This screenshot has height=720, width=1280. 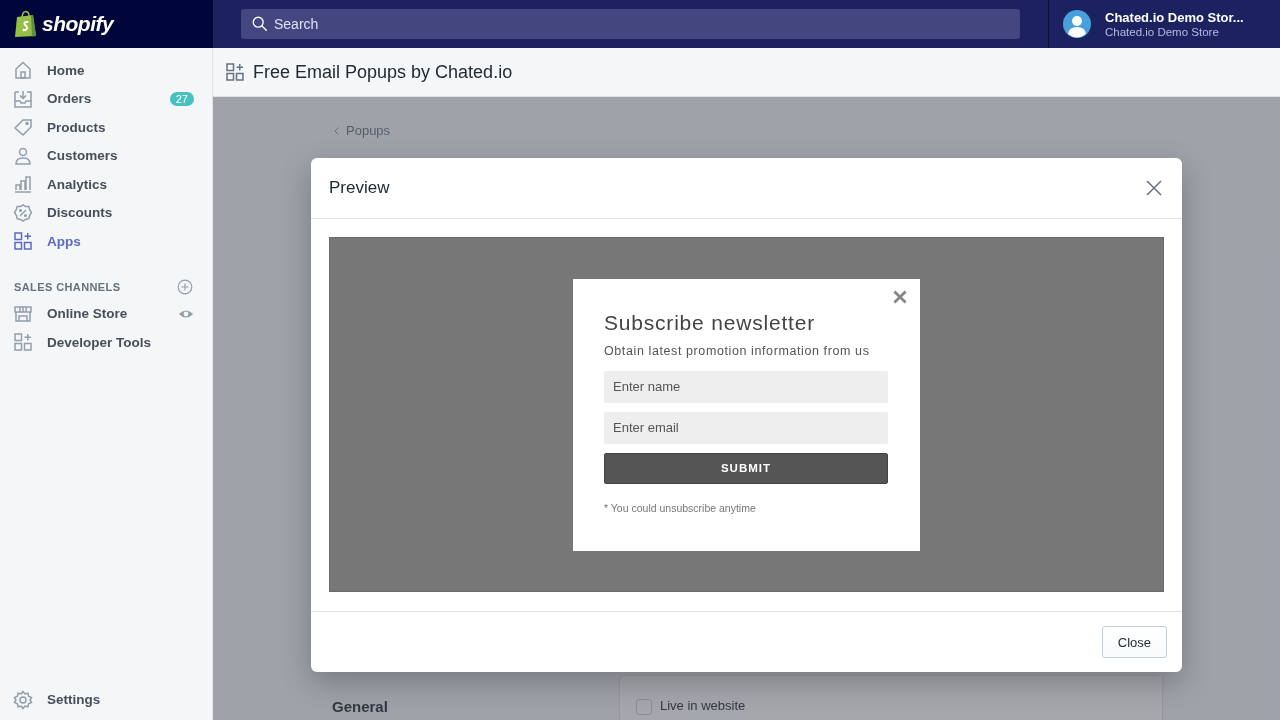 I want to click on sidebar-item-label: Settings, so click(x=74, y=700).